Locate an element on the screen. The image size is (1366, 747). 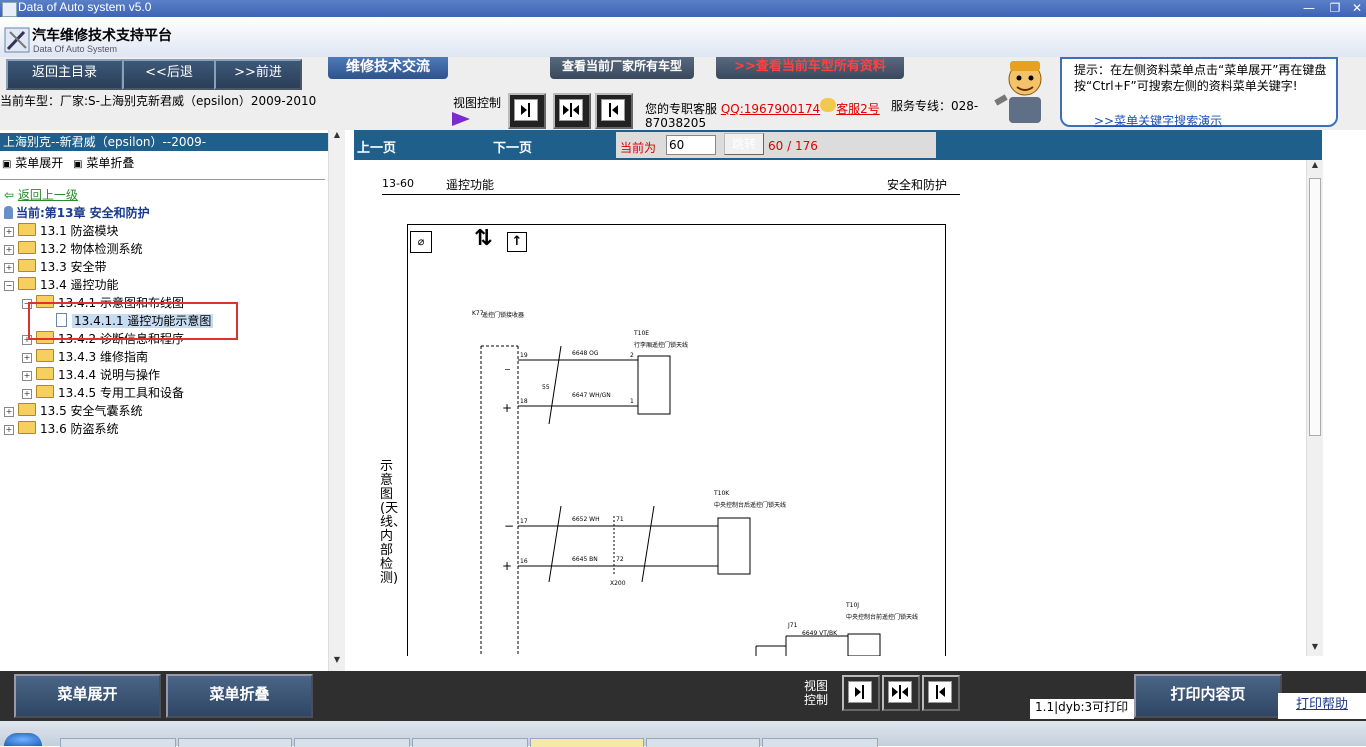
tree-item-label: 13.4 遥控功能 is located at coordinates (79, 285).